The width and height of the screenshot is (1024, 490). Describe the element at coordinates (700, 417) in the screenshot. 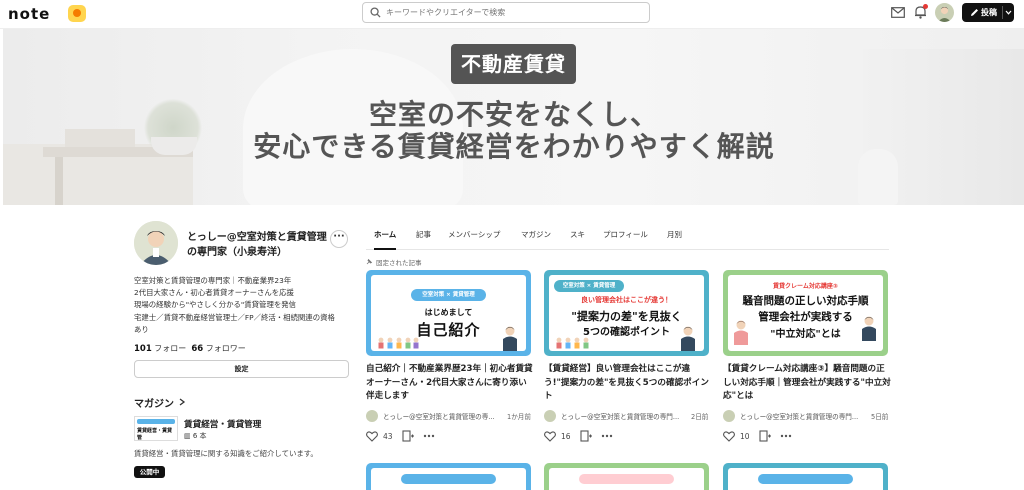

I see `article-time-2: 2日前` at that location.